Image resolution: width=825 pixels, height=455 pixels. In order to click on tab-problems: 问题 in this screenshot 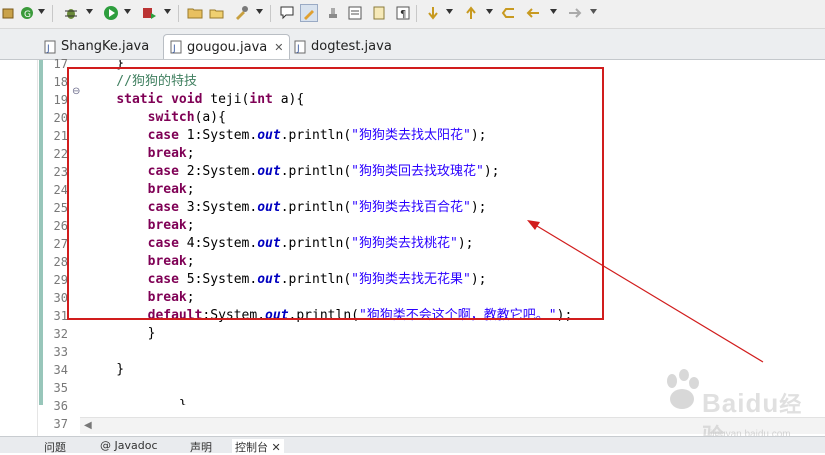, I will do `click(55, 447)`.